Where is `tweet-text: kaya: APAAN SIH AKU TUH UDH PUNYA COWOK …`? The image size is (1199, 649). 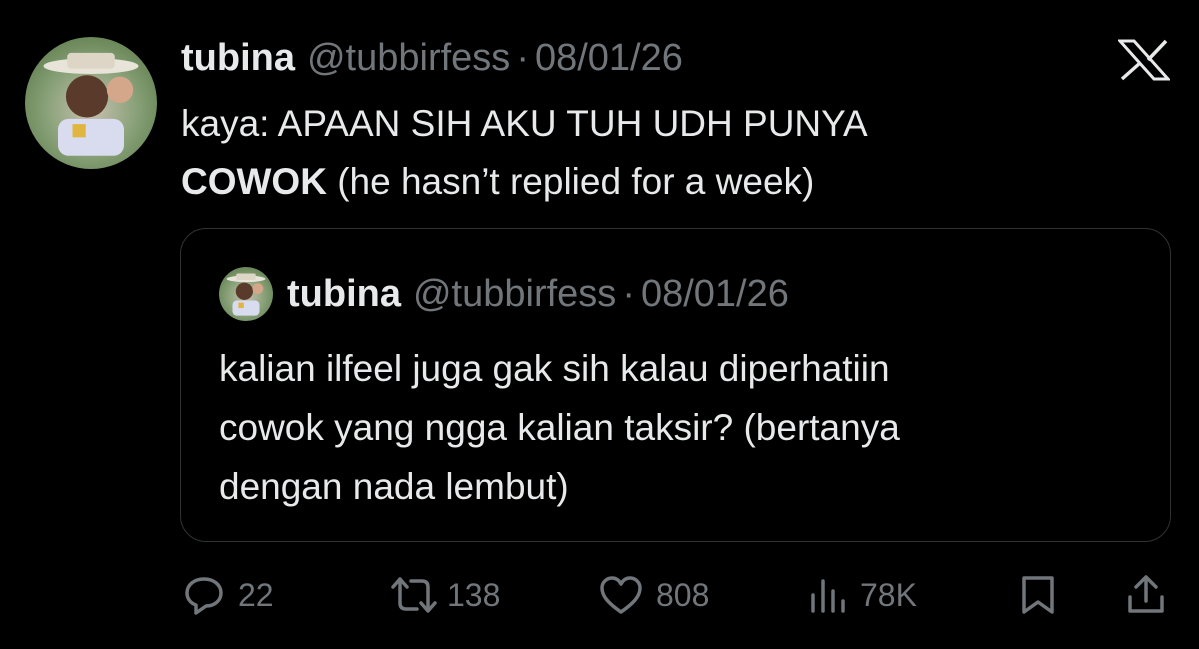
tweet-text: kaya: APAAN SIH AKU TUH UDH PUNYA COWOK … is located at coordinates (661, 153).